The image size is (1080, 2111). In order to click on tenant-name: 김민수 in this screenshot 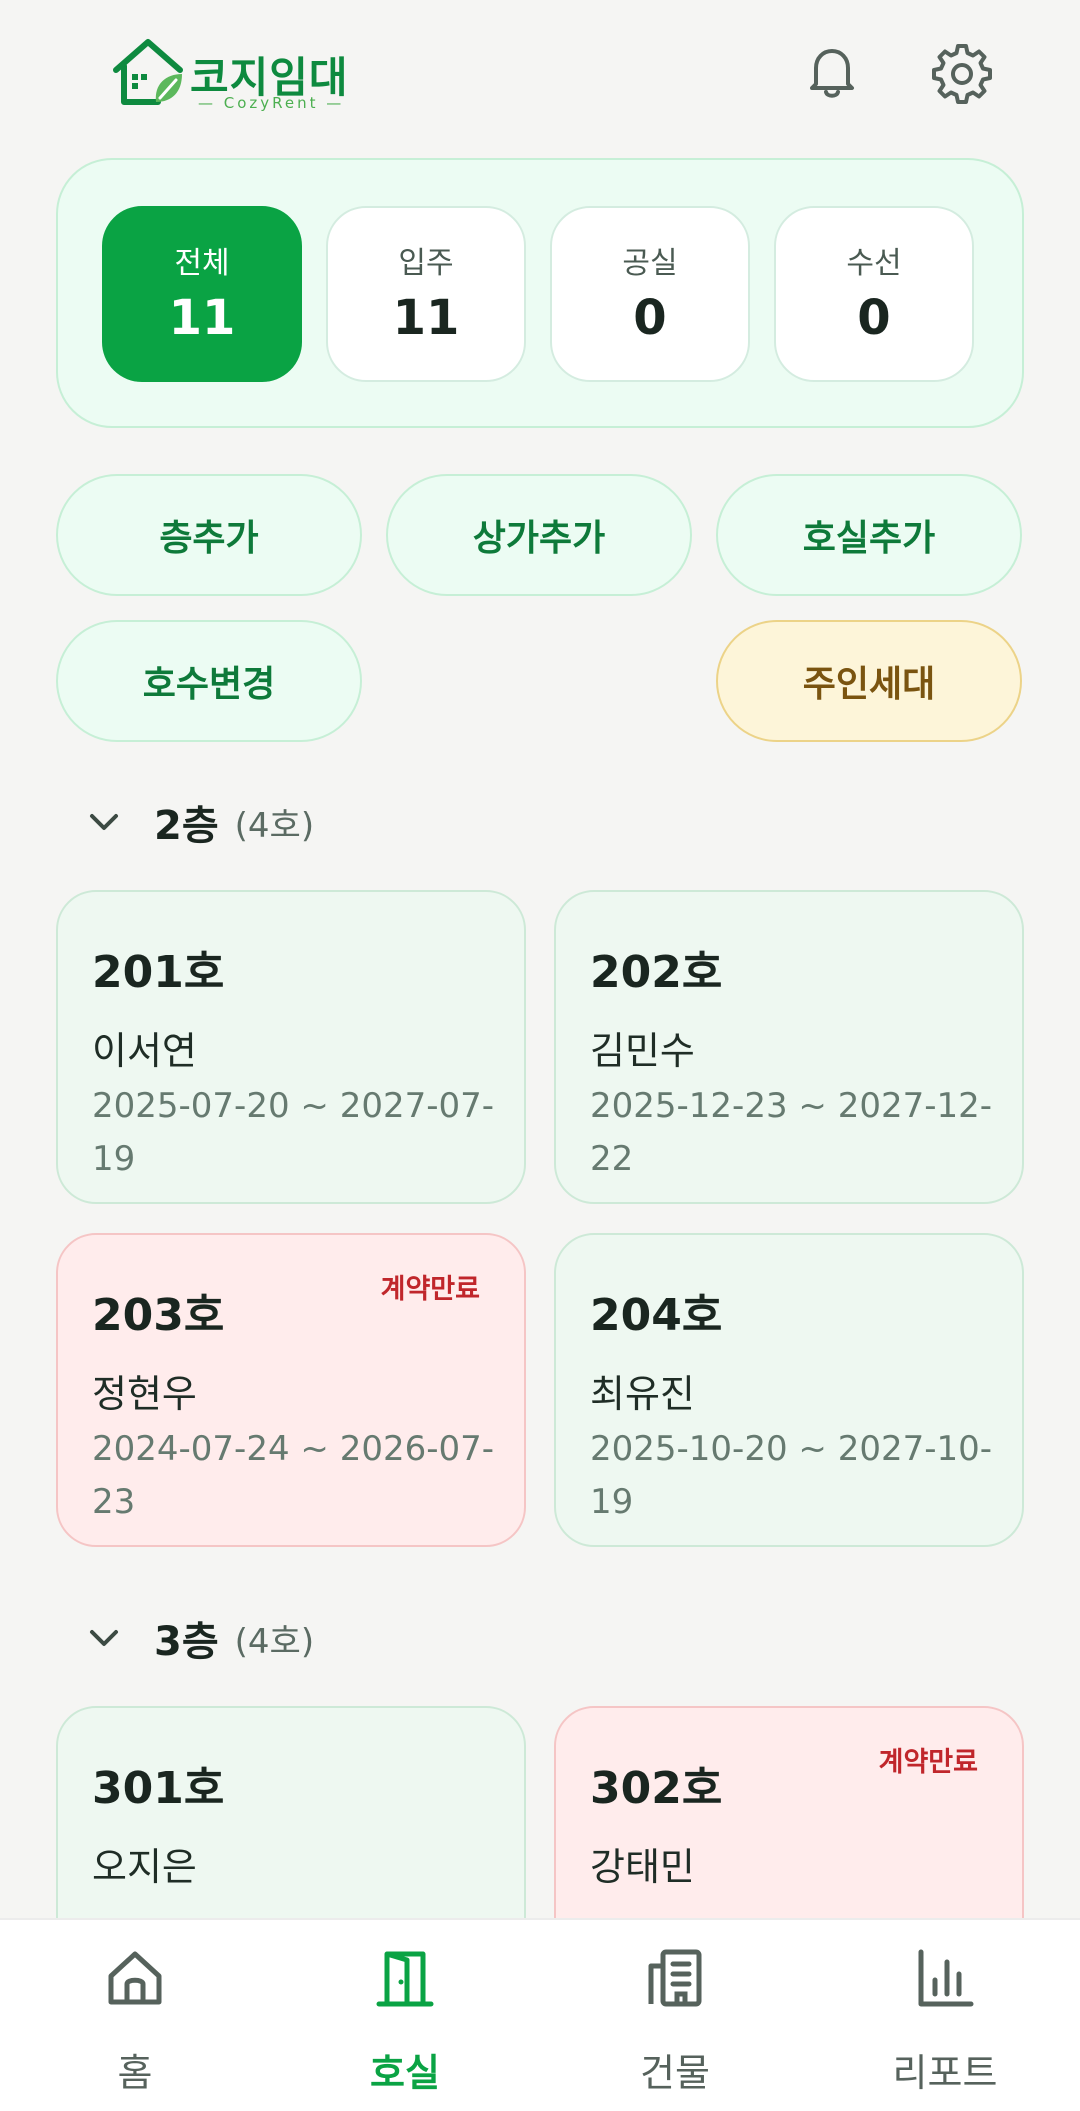, I will do `click(642, 1051)`.